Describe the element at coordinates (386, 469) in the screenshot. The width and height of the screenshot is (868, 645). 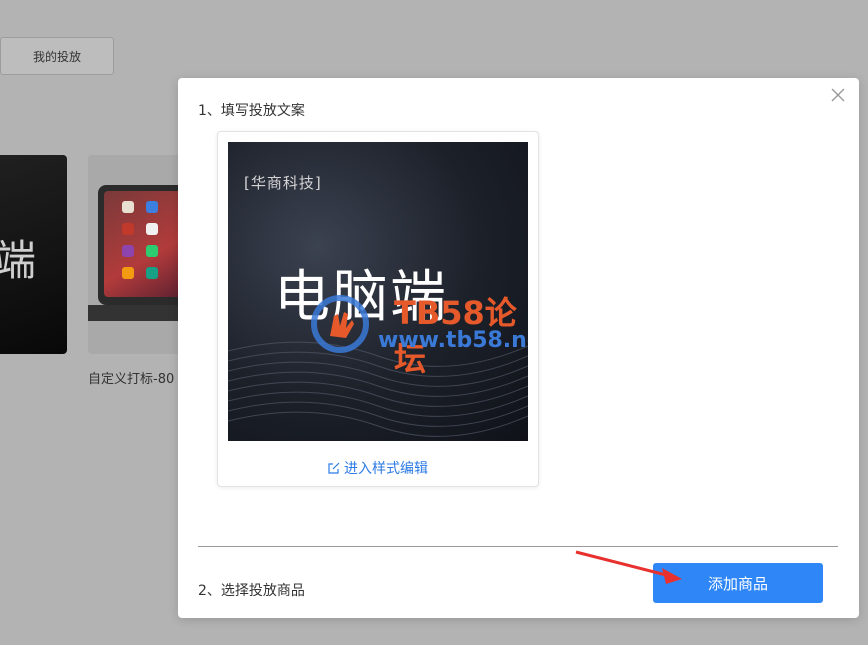
I see `edit-style-label: 进入样式编辑` at that location.